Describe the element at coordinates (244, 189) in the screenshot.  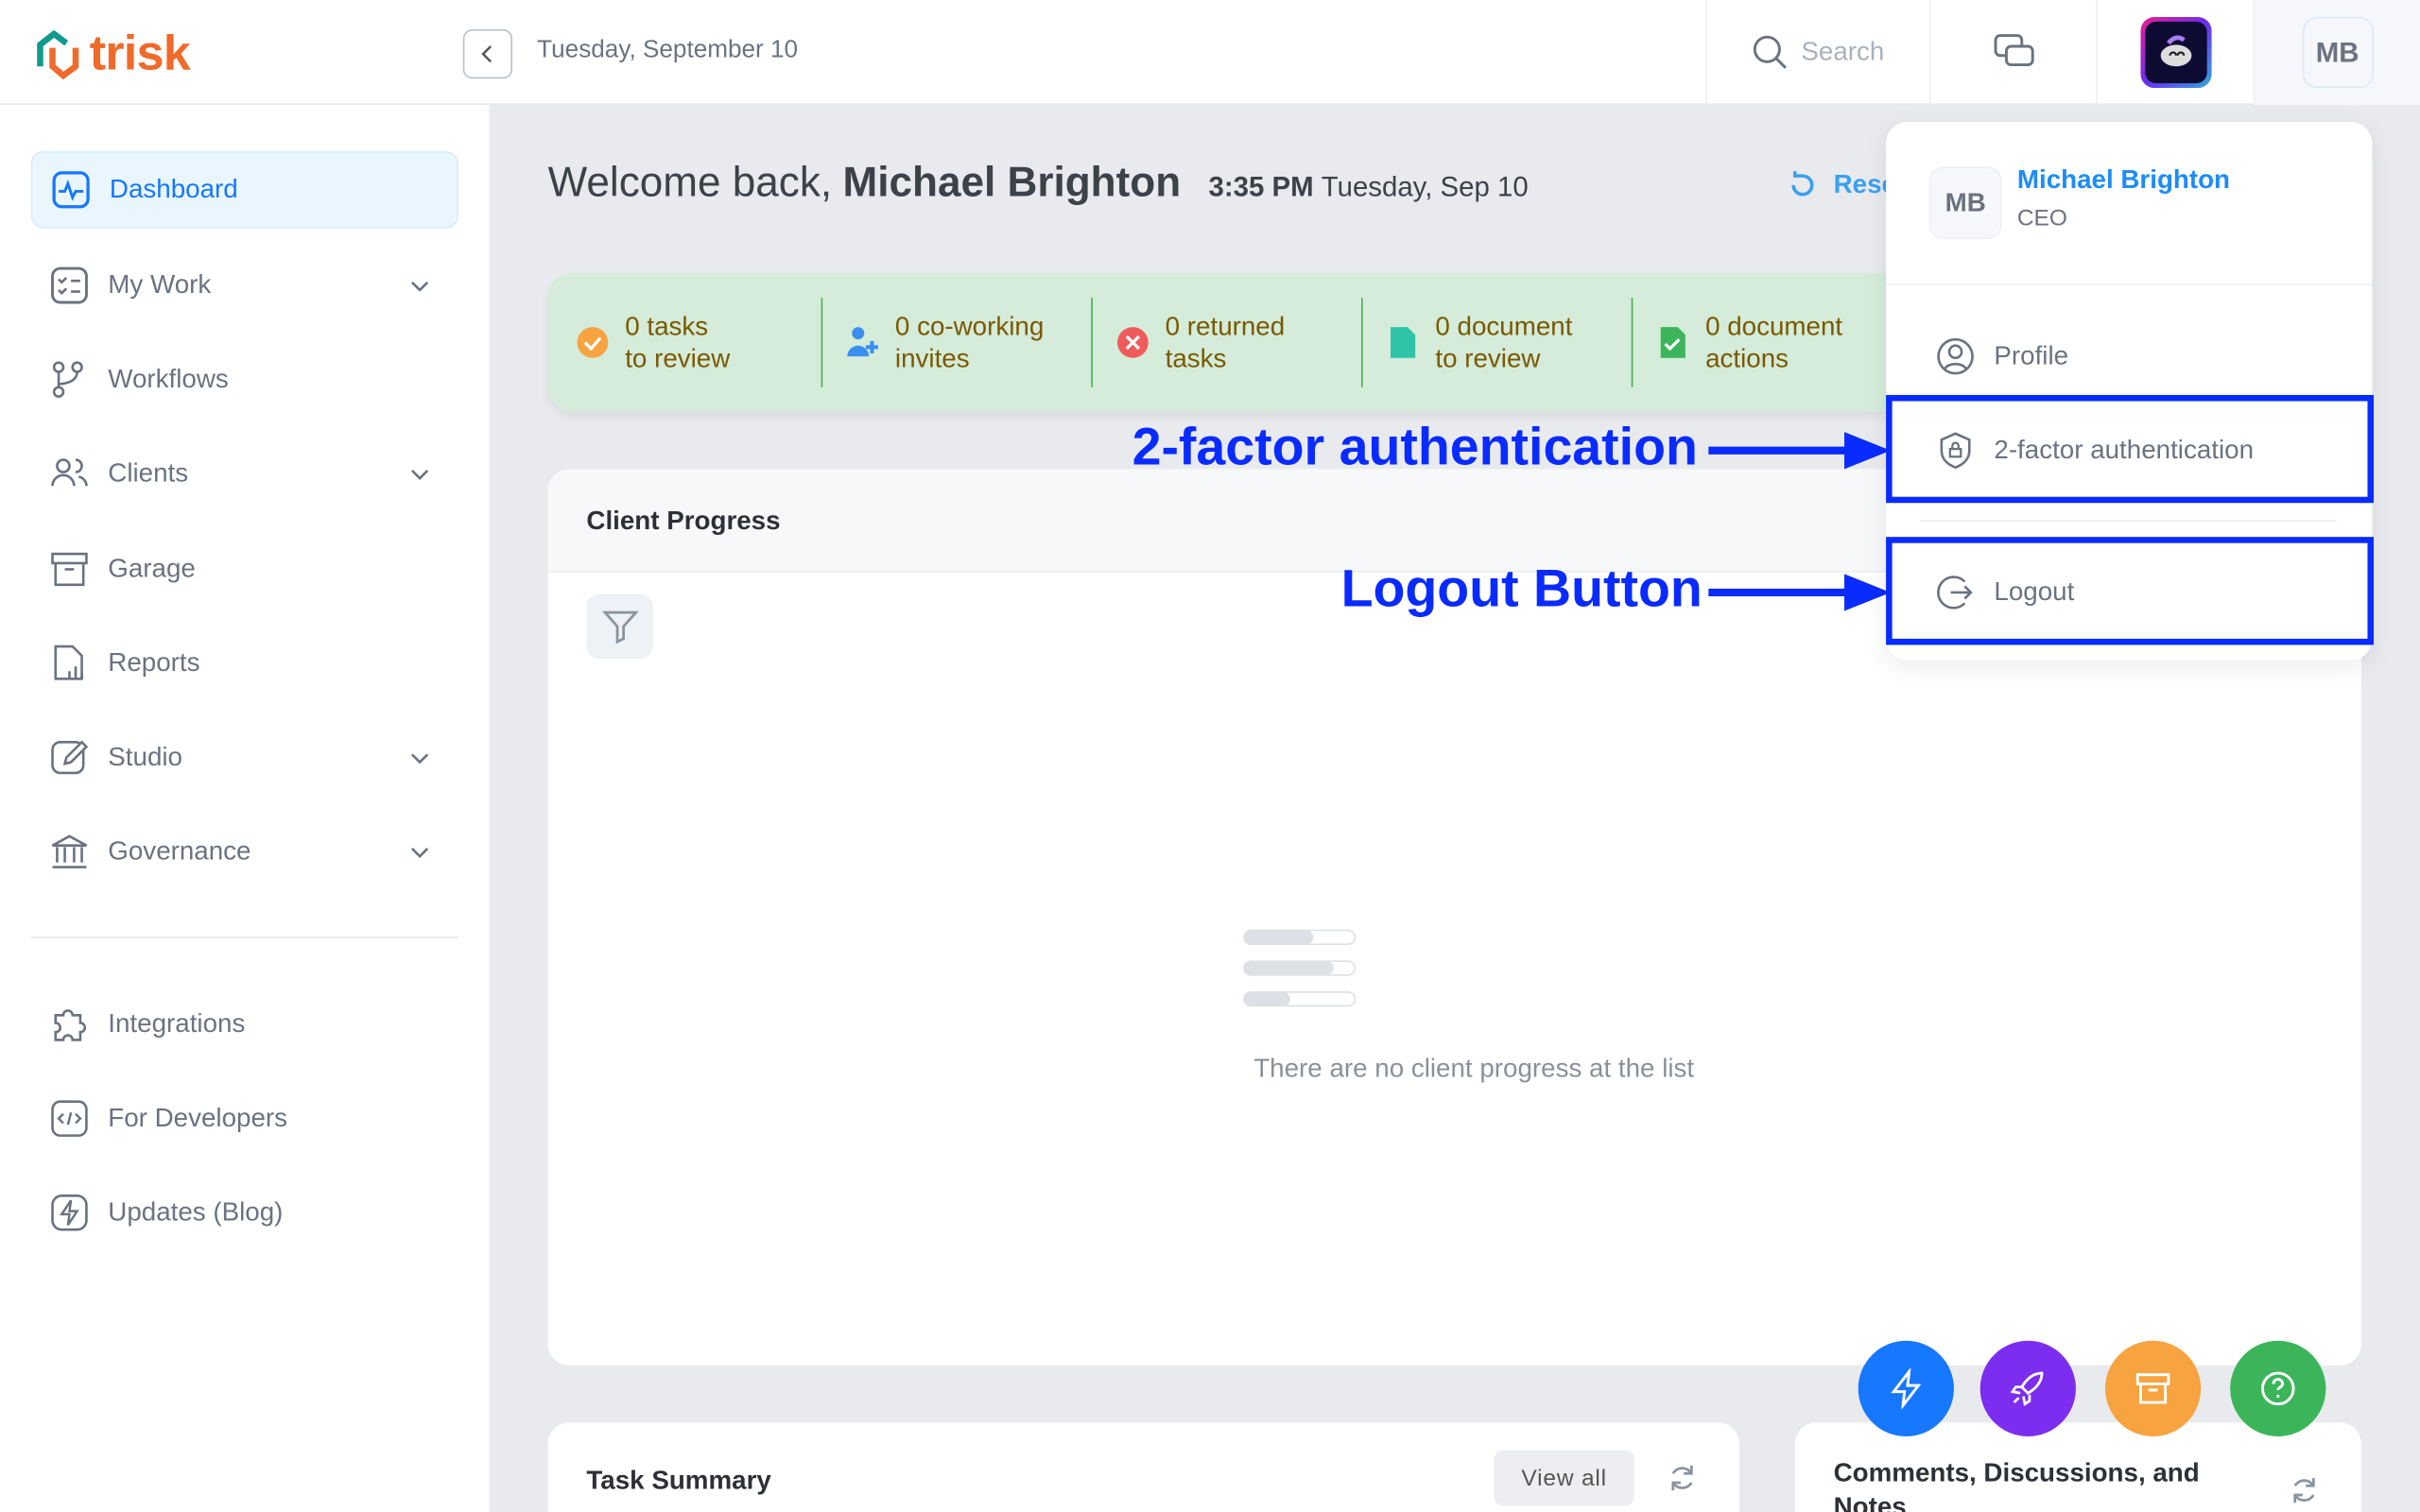
I see `sidebar-item-dashboard: Dashboard` at that location.